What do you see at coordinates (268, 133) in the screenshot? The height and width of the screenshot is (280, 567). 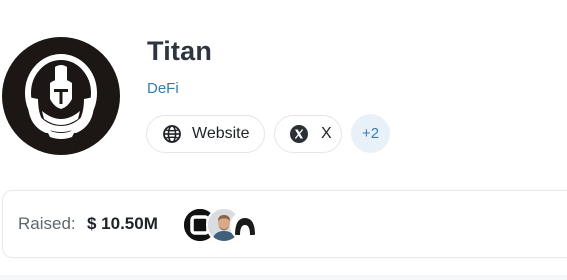 I see `project-links-row: Website X +2` at bounding box center [268, 133].